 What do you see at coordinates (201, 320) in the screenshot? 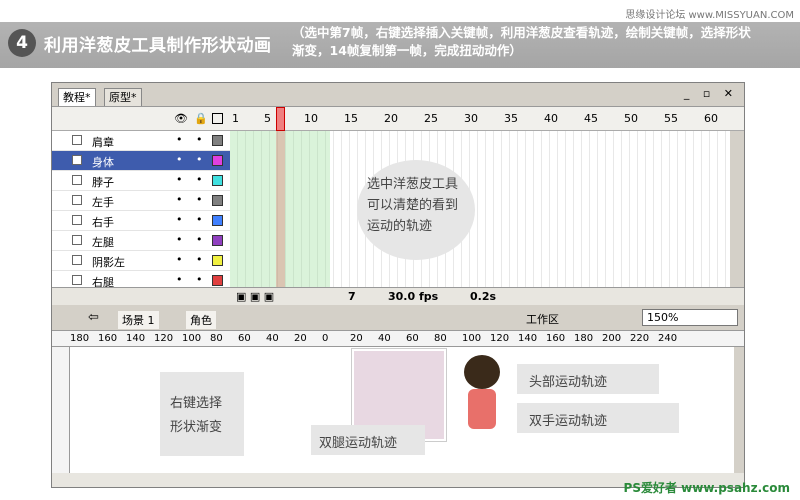
I see `symbol-name: 角色` at bounding box center [201, 320].